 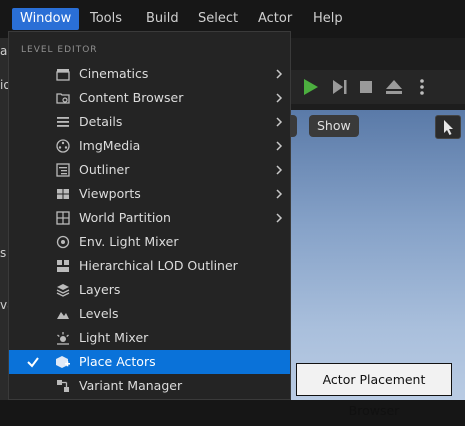 I want to click on details-list-icon, so click(x=63, y=122).